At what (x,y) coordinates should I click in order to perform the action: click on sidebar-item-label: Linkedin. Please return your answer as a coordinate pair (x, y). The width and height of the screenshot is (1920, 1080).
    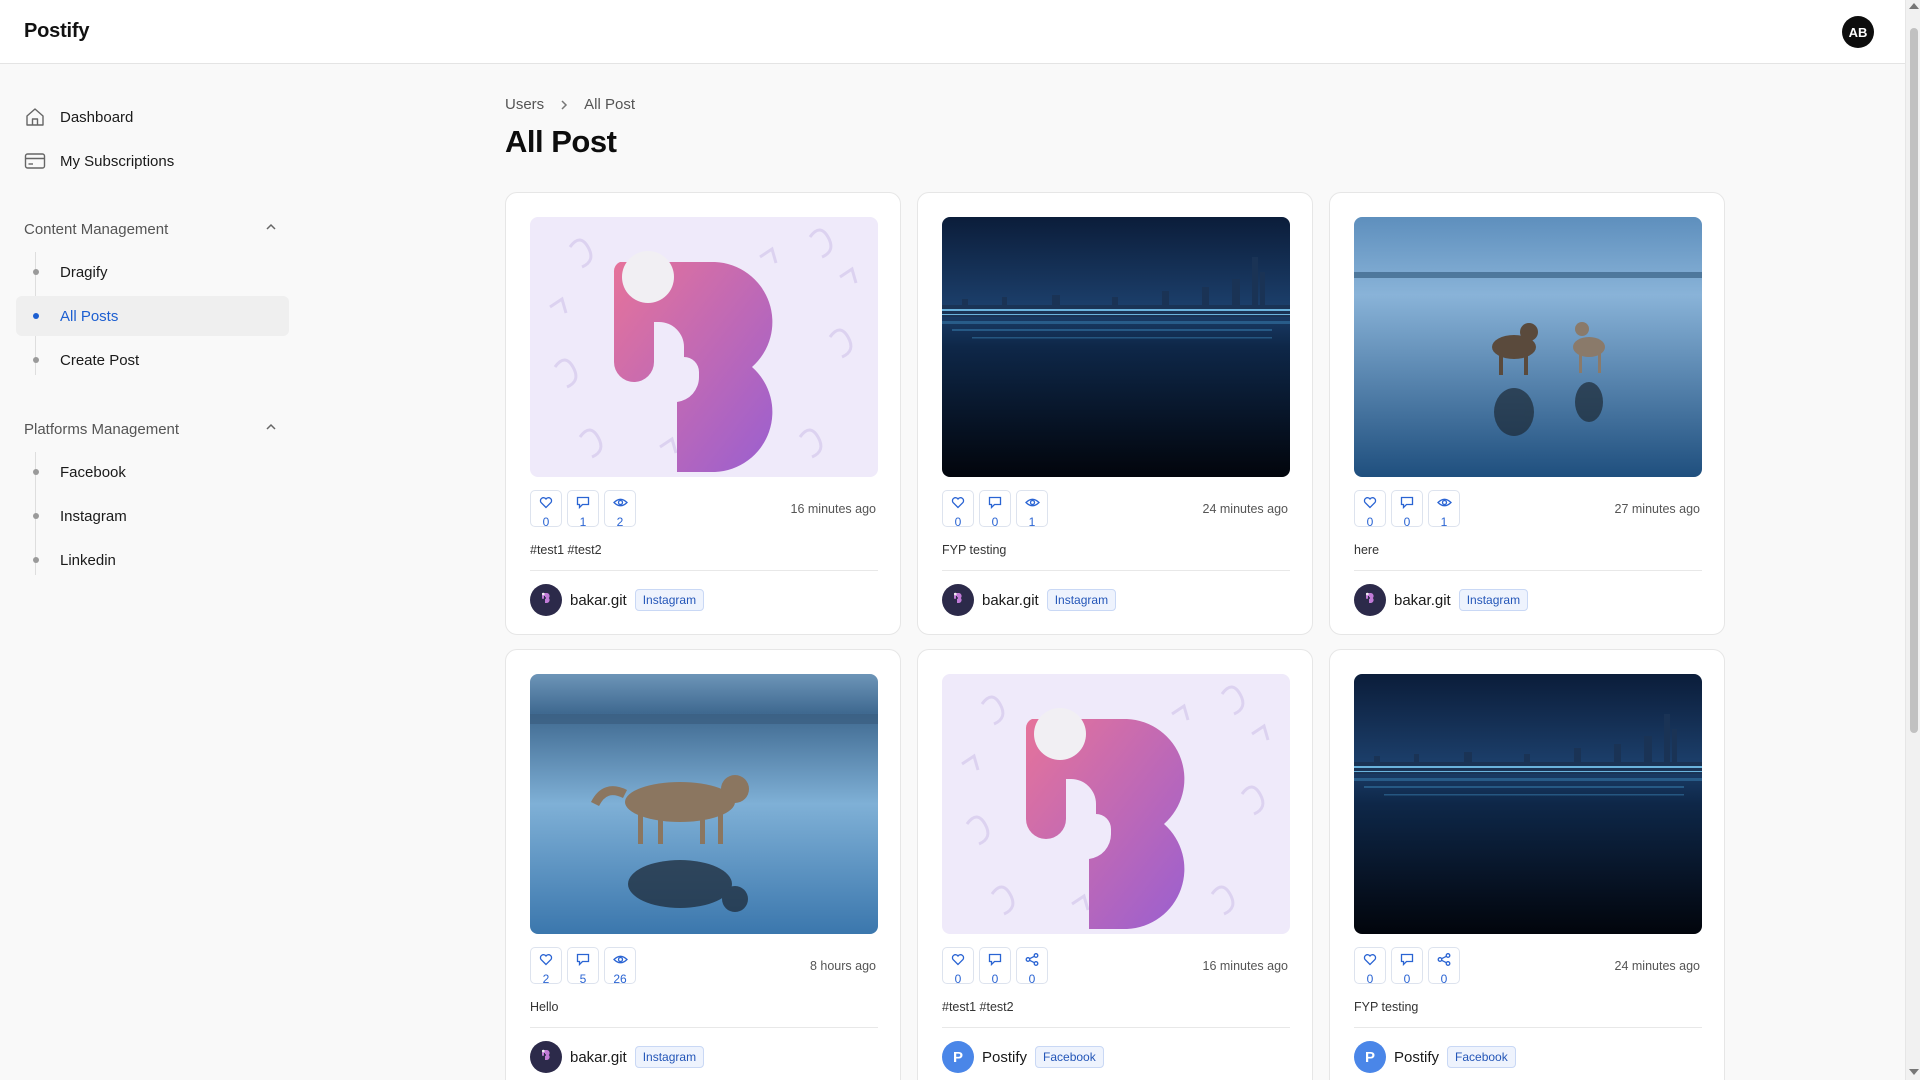
    Looking at the image, I should click on (88, 560).